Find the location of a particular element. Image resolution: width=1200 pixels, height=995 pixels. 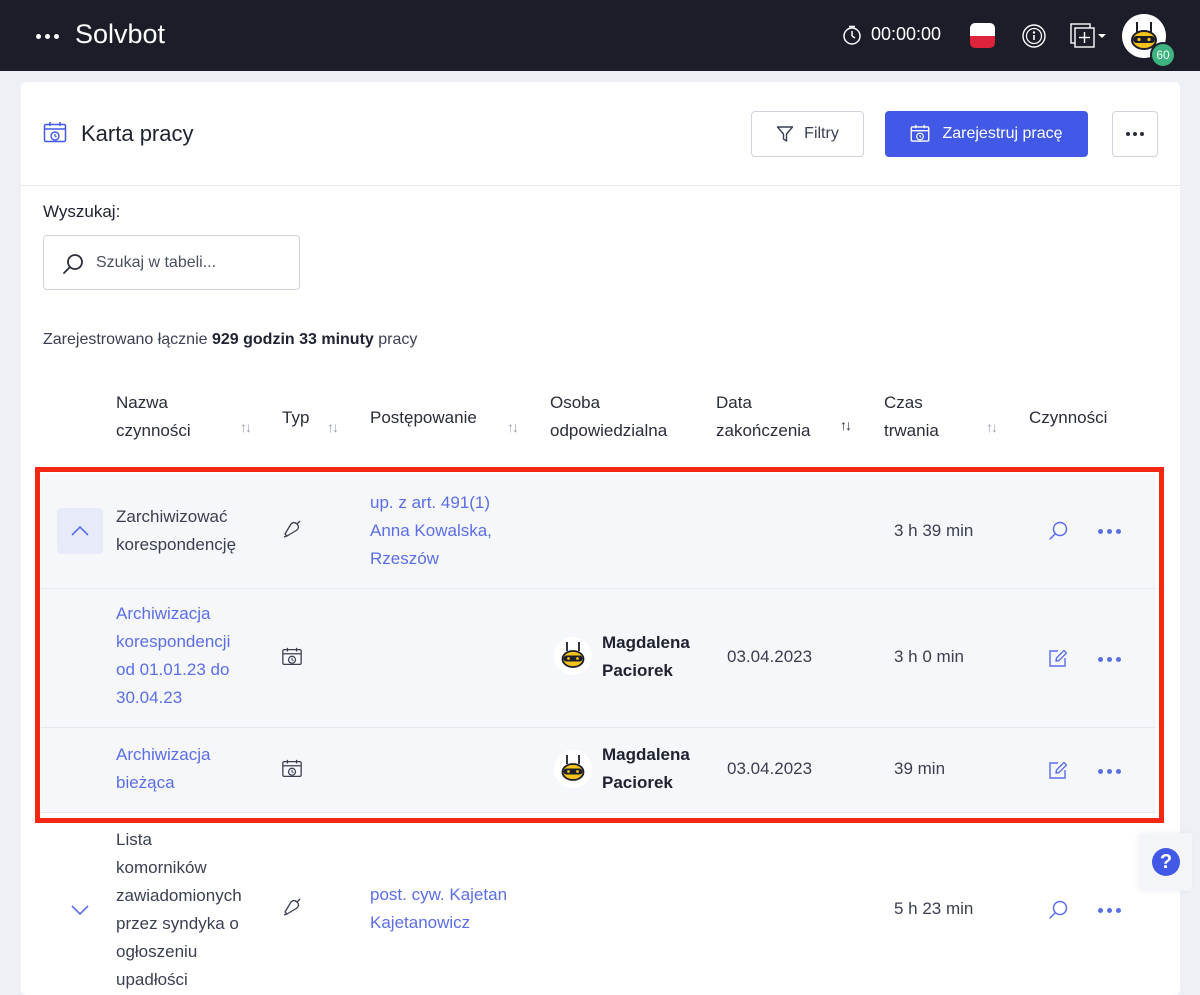

row-name-line: korespondencję is located at coordinates (176, 544).